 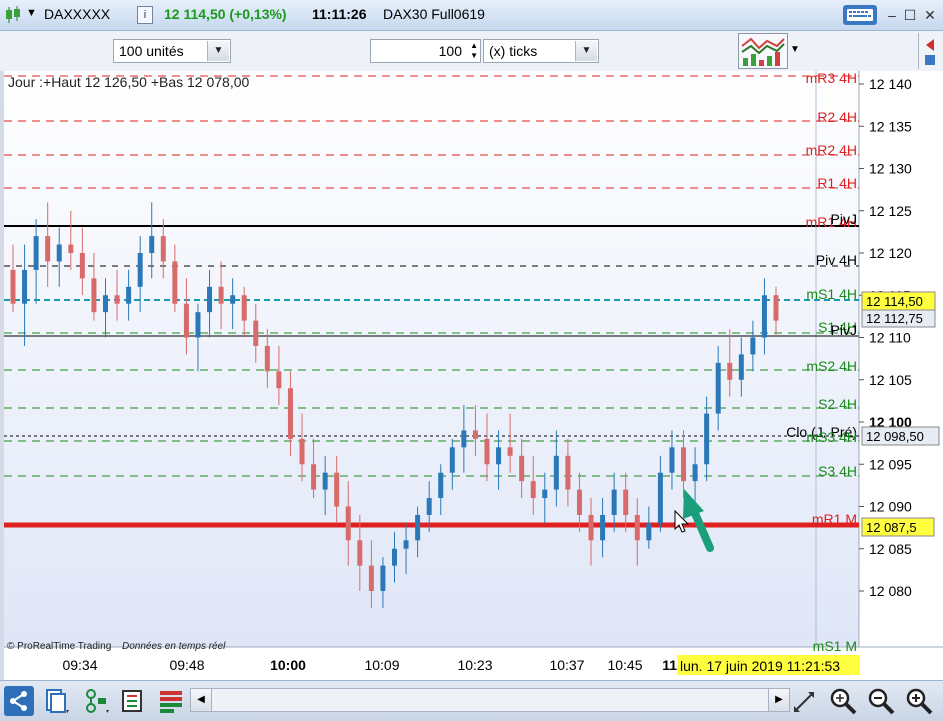 I want to click on ticks-type-select: (x) ticks ▼, so click(x=541, y=51).